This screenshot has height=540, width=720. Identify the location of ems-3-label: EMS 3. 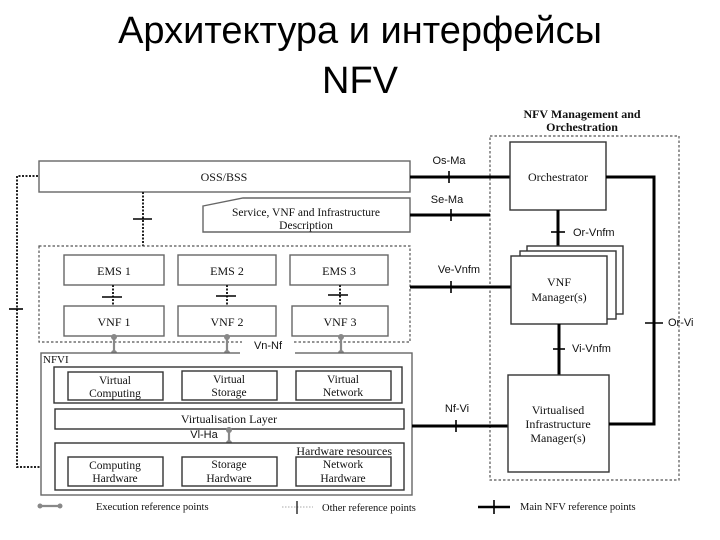
(339, 271).